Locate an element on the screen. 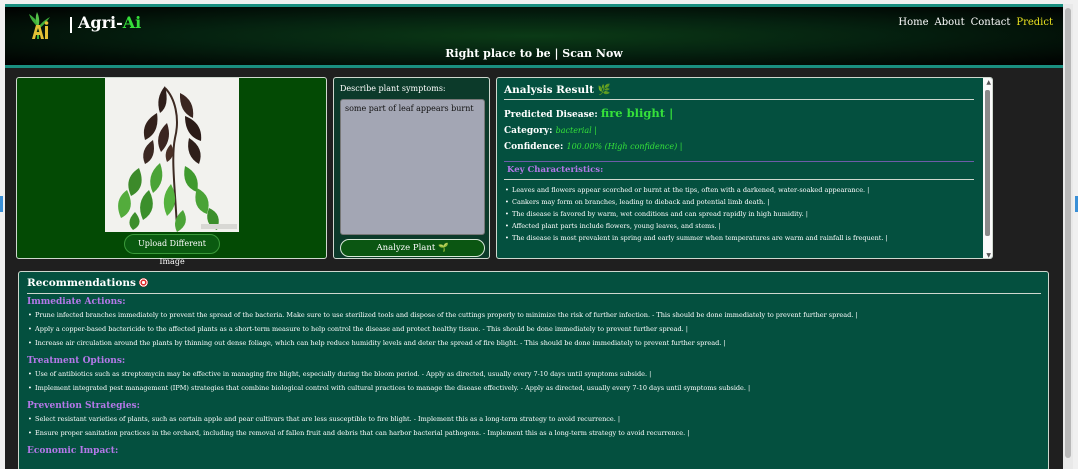  result-scroll-thumb is located at coordinates (987, 163).